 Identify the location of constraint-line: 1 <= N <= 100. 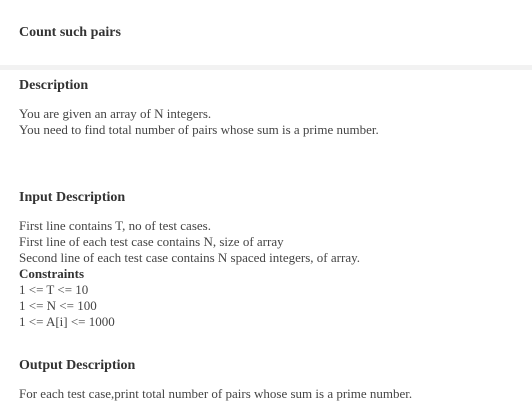
(58, 305).